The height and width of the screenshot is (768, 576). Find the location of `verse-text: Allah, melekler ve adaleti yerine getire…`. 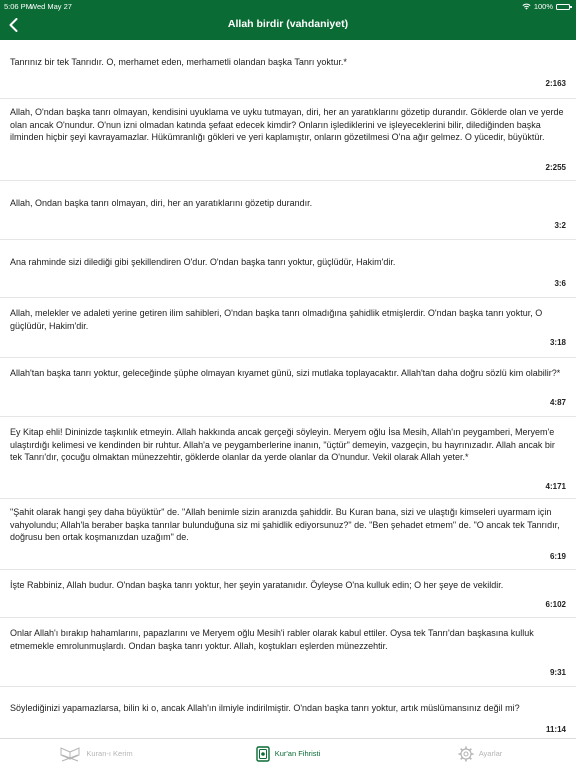

verse-text: Allah, melekler ve adaleti yerine getire… is located at coordinates (276, 319).